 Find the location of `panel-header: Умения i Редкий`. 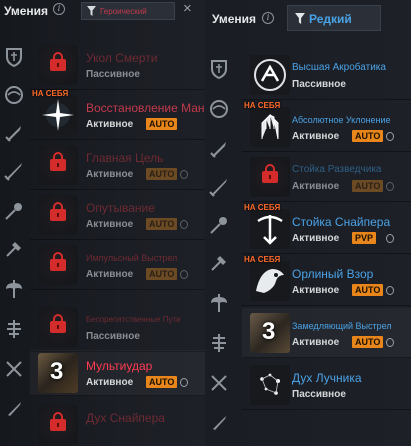

panel-header: Умения i Редкий is located at coordinates (308, 19).